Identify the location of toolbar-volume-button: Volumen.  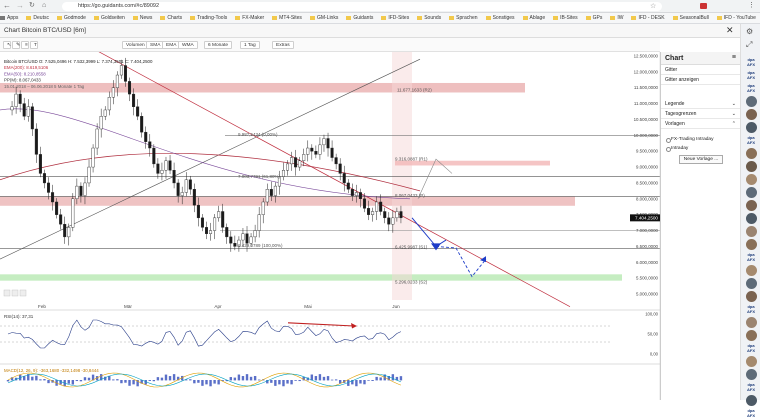
(135, 45).